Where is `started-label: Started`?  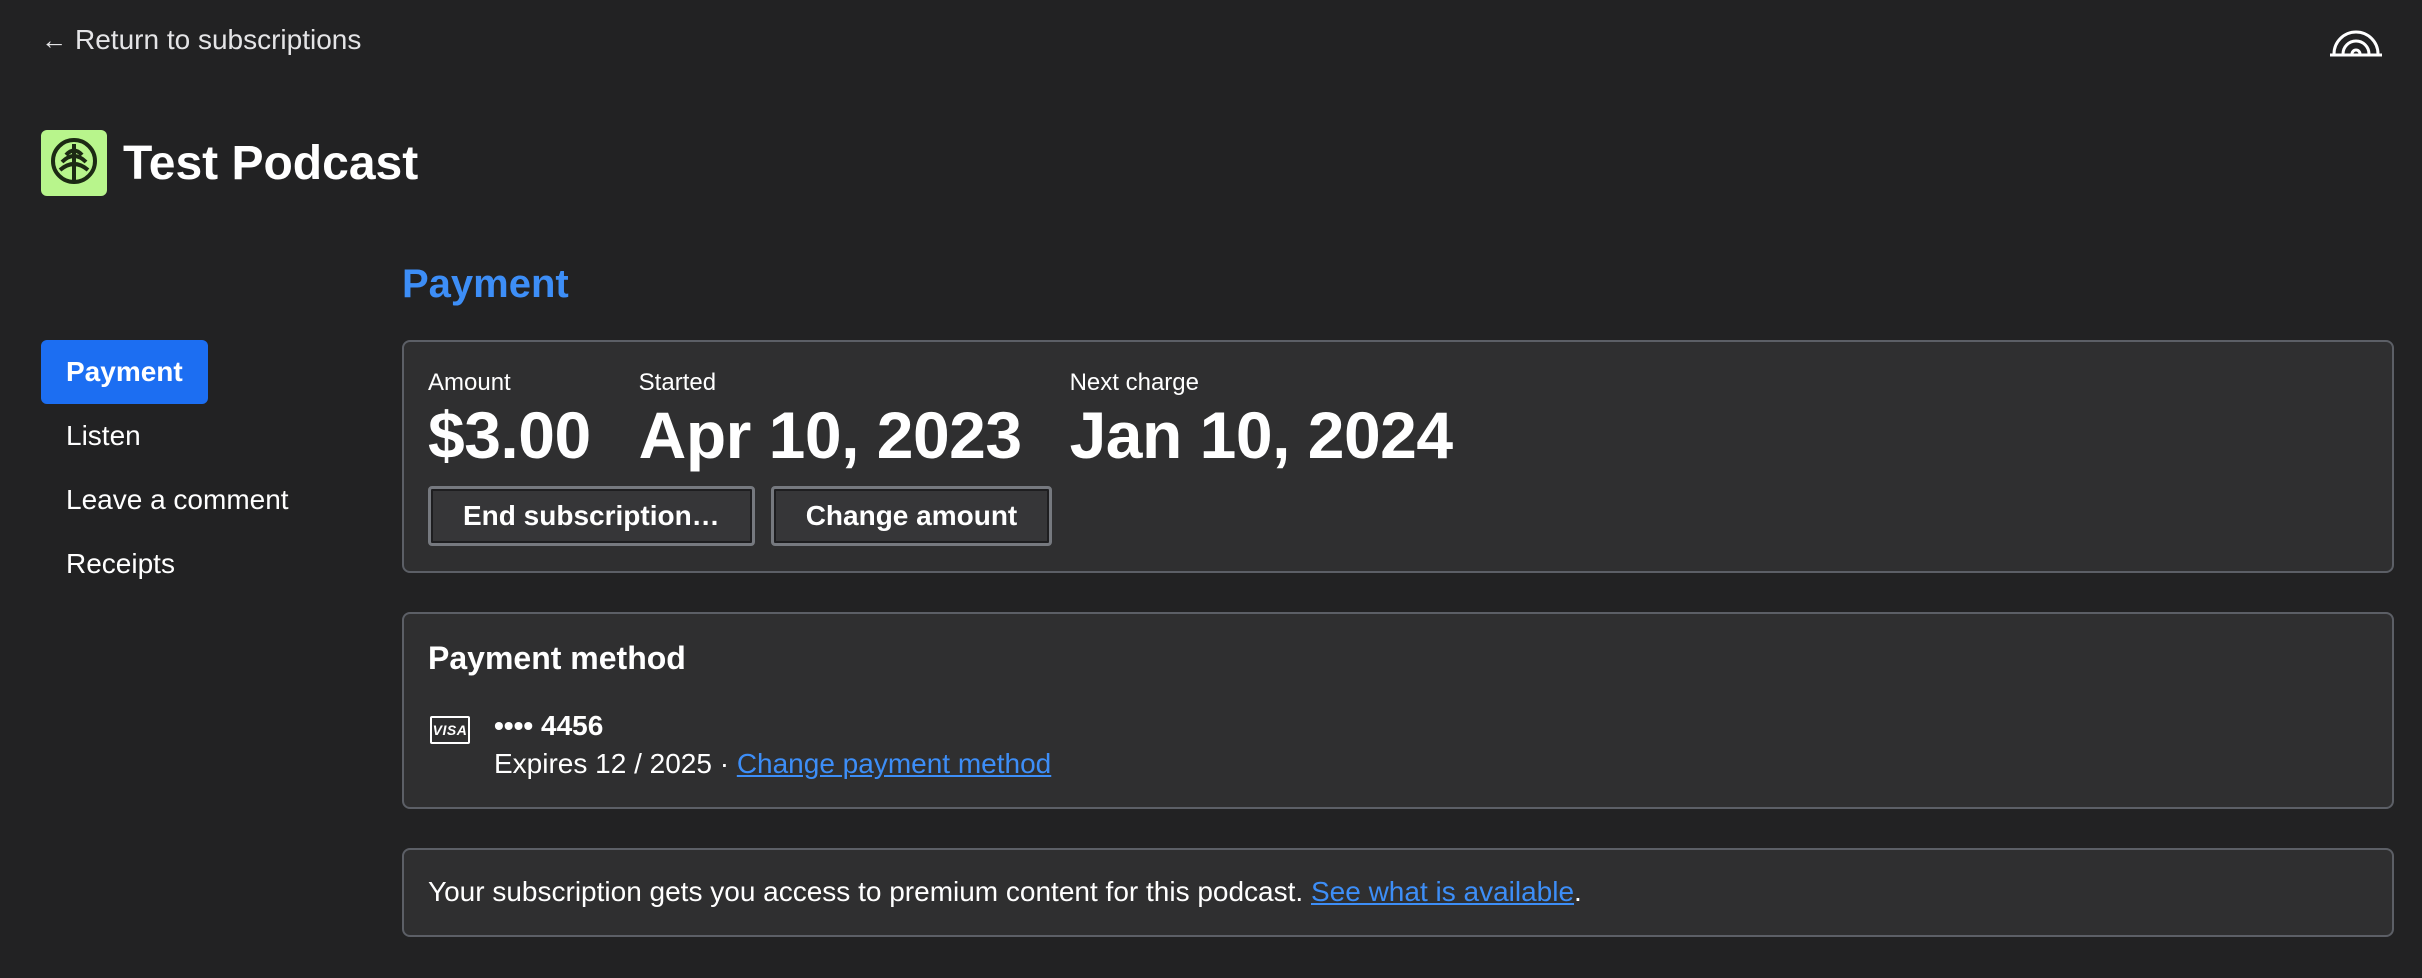 started-label: Started is located at coordinates (677, 382).